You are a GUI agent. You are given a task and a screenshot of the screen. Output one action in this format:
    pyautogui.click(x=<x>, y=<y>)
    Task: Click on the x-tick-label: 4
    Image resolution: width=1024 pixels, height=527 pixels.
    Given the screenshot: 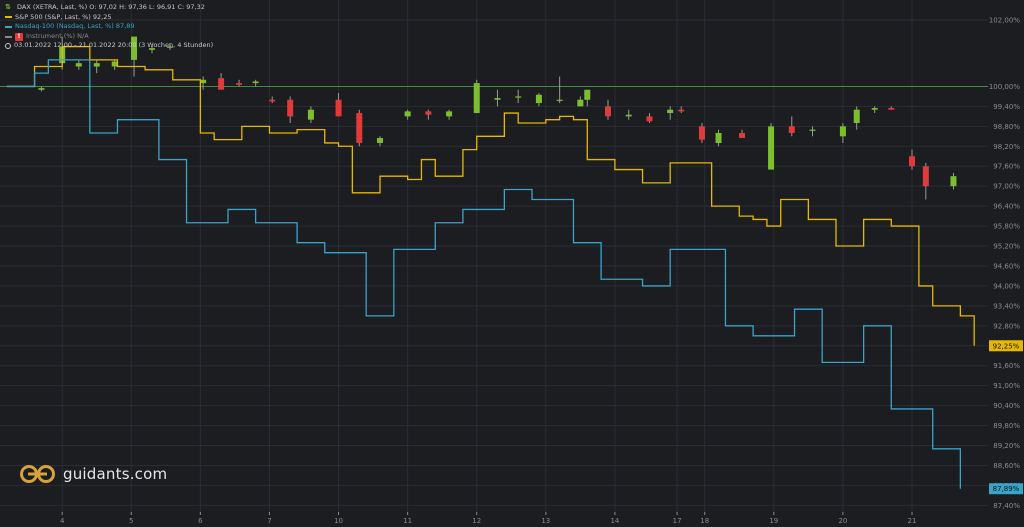 What is the action you would take?
    pyautogui.click(x=62, y=521)
    